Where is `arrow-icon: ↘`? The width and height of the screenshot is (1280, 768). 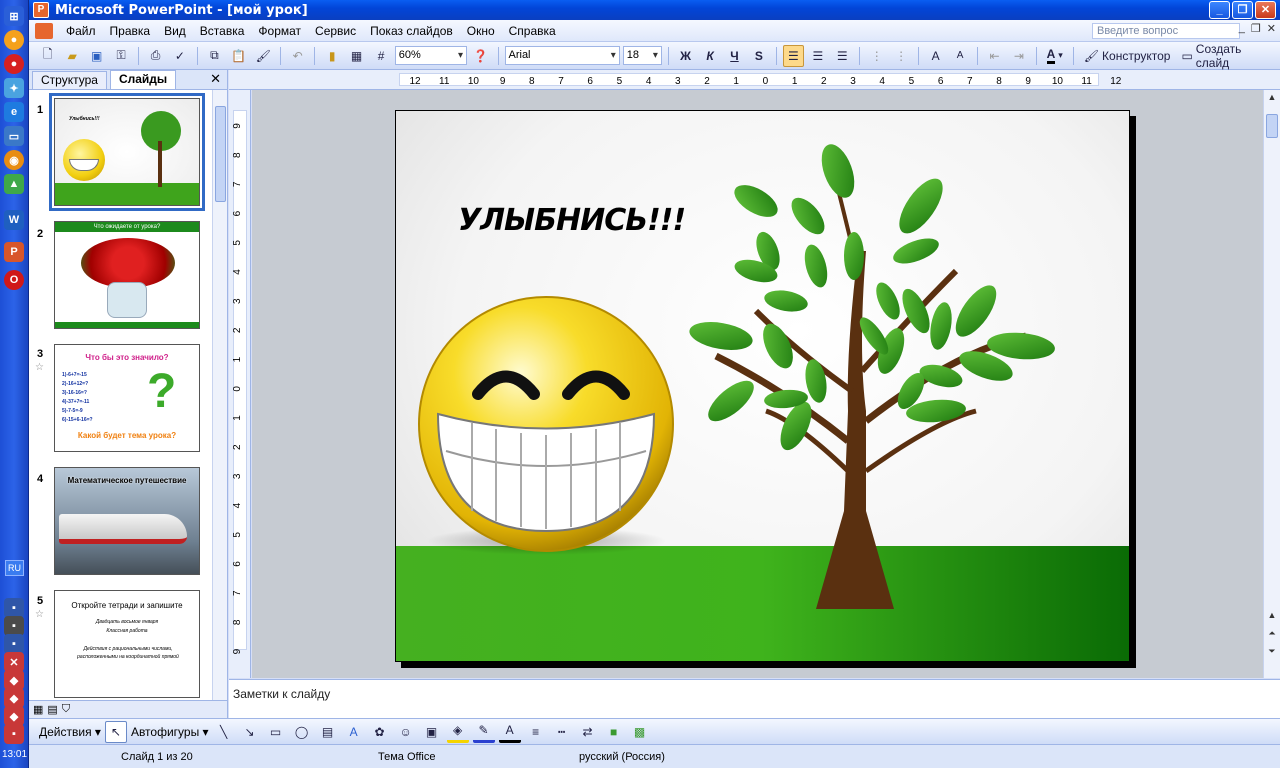 arrow-icon: ↘ is located at coordinates (250, 732).